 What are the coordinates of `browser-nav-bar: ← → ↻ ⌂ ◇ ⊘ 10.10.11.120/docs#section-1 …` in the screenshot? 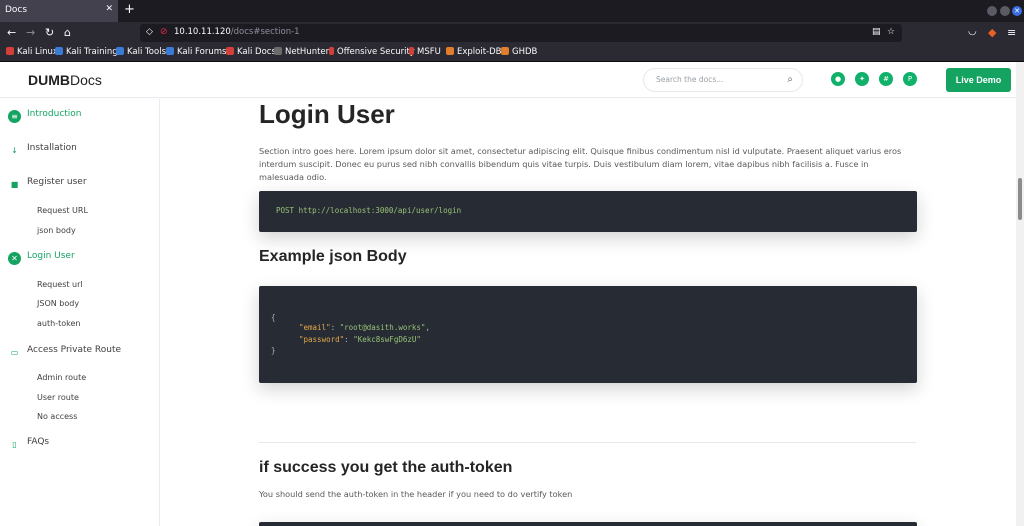 It's located at (512, 33).